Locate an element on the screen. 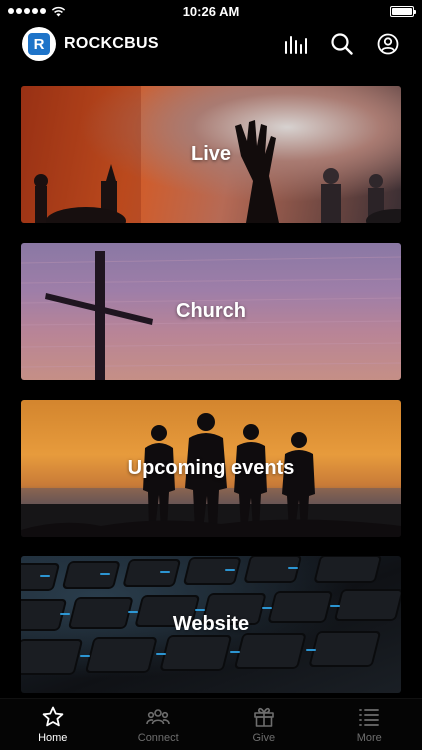 This screenshot has height=750, width=422. tab-give: Give is located at coordinates (264, 724).